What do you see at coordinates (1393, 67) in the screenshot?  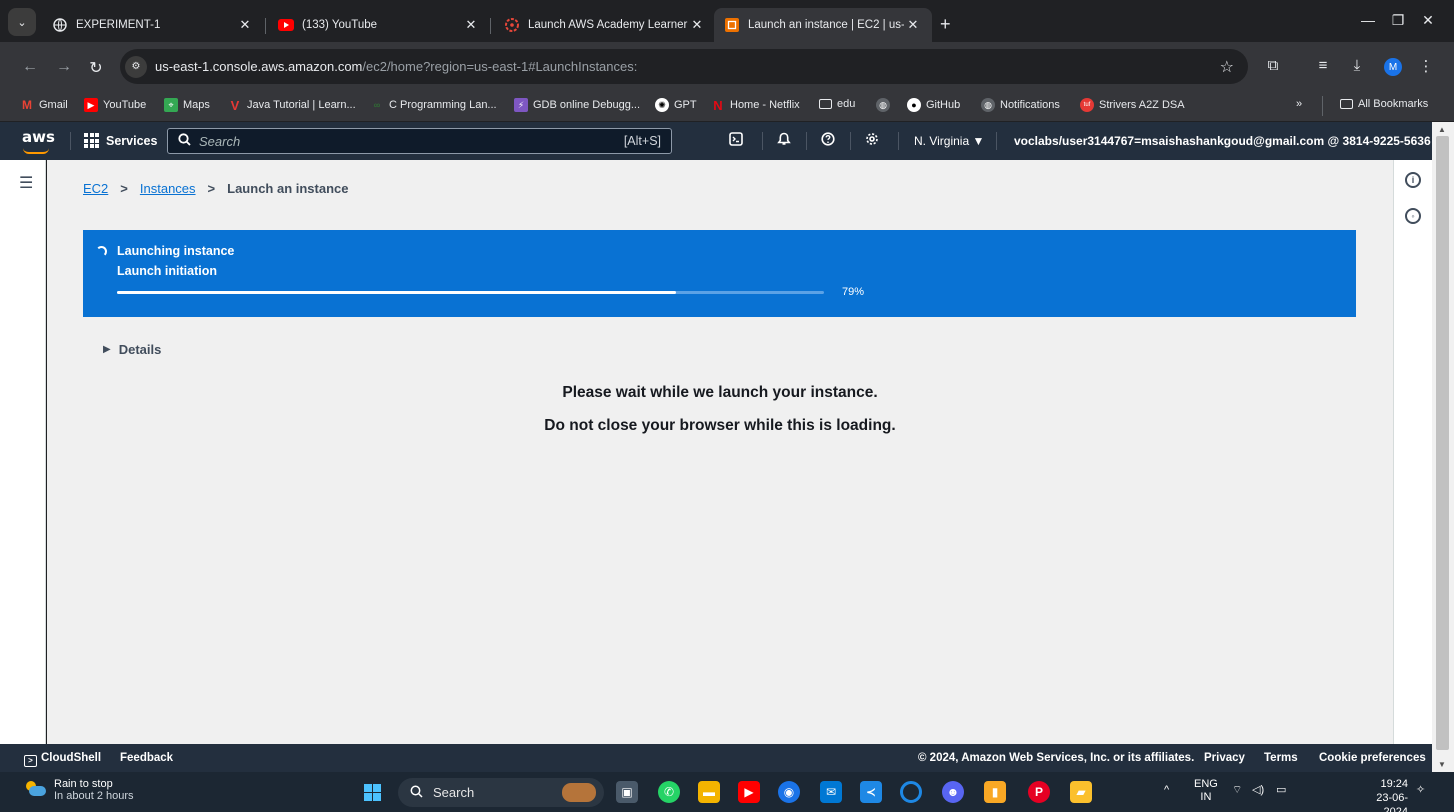 I see `profile-avatar: M` at bounding box center [1393, 67].